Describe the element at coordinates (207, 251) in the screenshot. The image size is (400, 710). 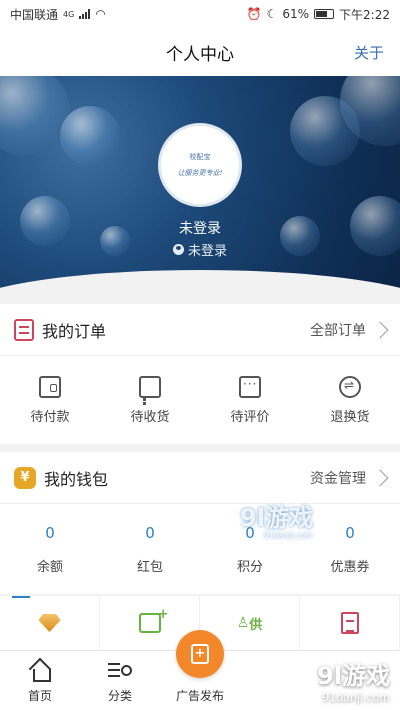
I see `login-status-label: 未登录` at that location.